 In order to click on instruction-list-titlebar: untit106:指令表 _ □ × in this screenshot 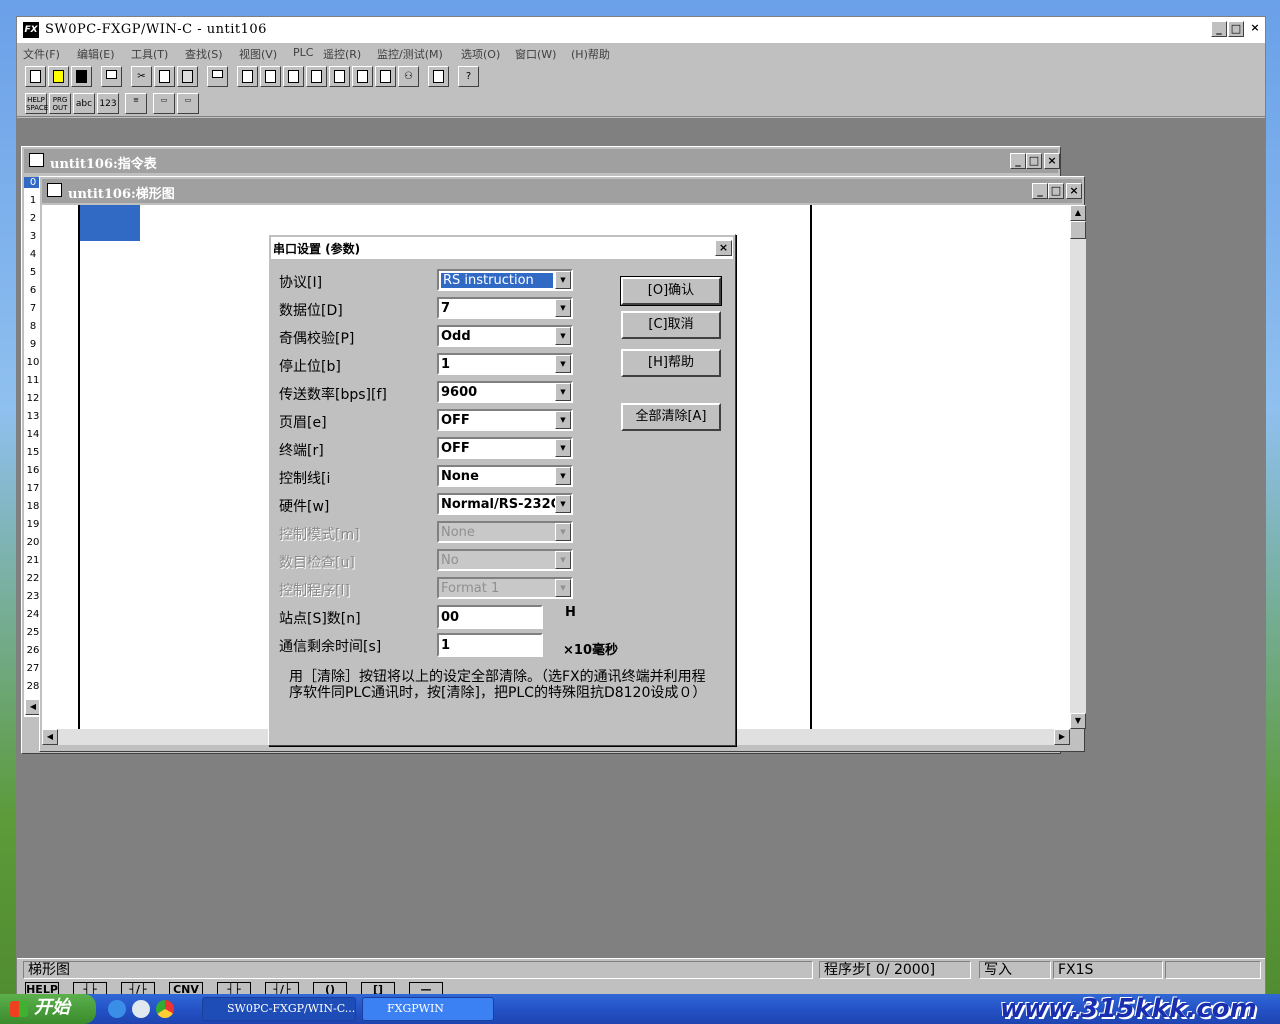, I will do `click(542, 161)`.